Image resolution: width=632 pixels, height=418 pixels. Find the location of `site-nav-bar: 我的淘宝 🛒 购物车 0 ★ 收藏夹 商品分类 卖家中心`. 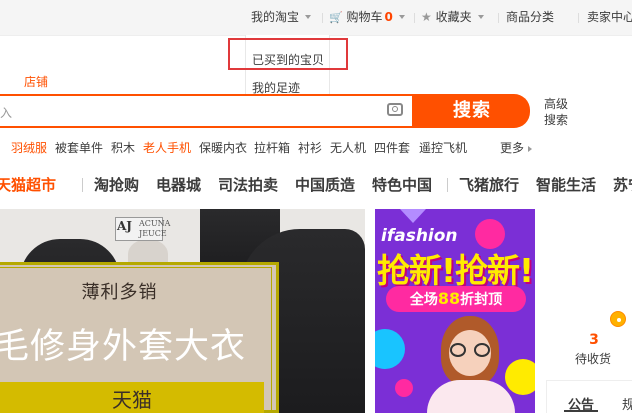

site-nav-bar: 我的淘宝 🛒 购物车 0 ★ 收藏夹 商品分类 卖家中心 is located at coordinates (316, 18).